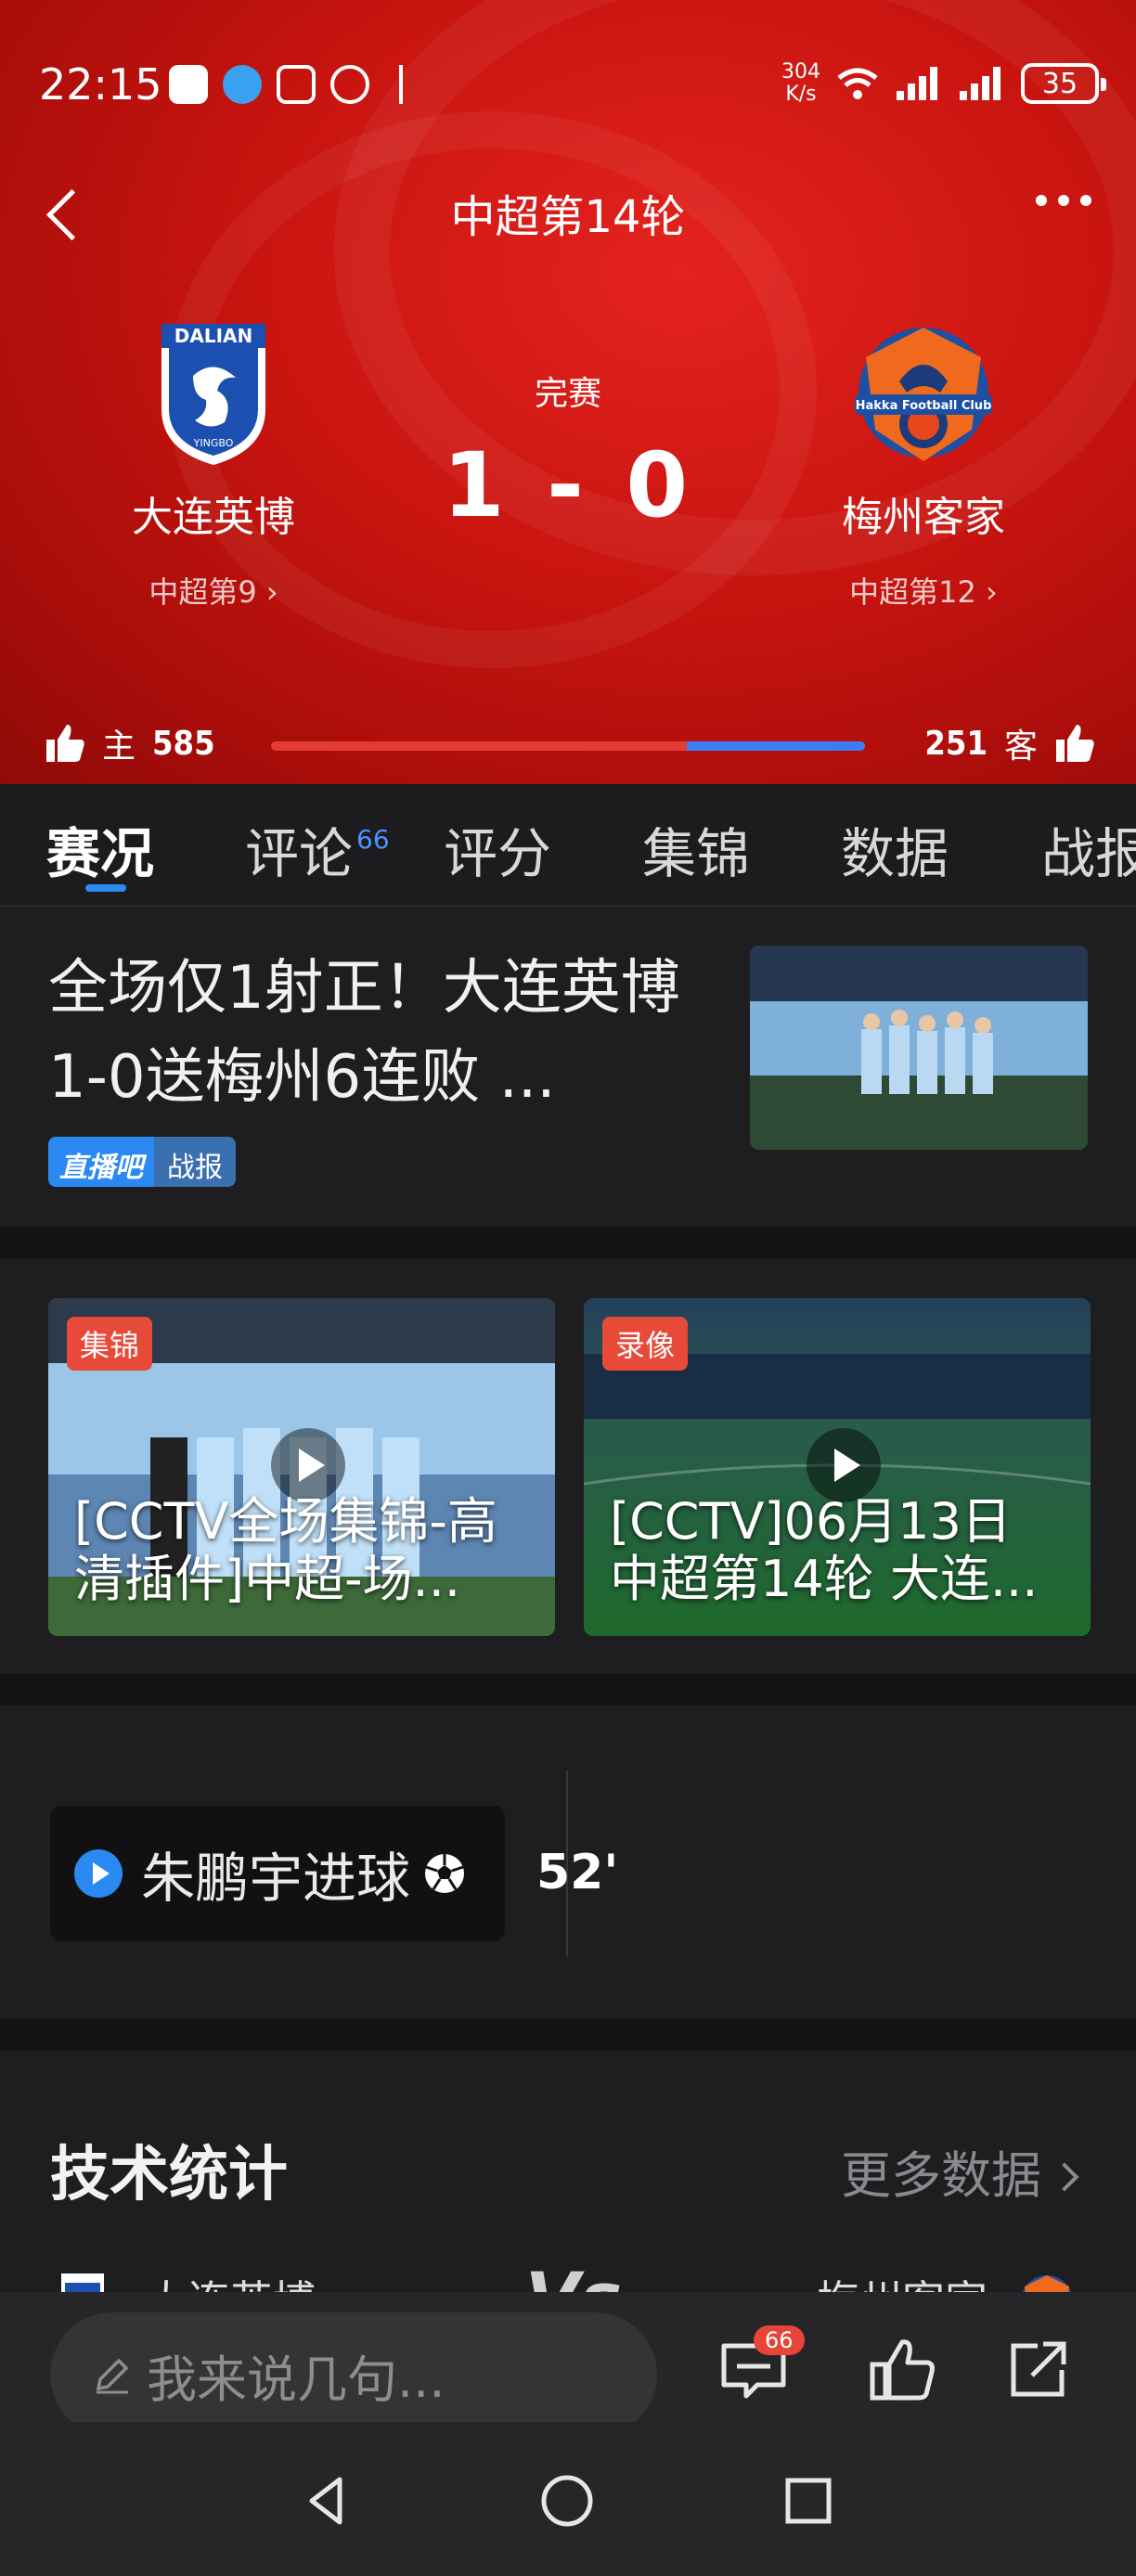 The height and width of the screenshot is (2576, 1136). I want to click on away-support-fill, so click(776, 746).